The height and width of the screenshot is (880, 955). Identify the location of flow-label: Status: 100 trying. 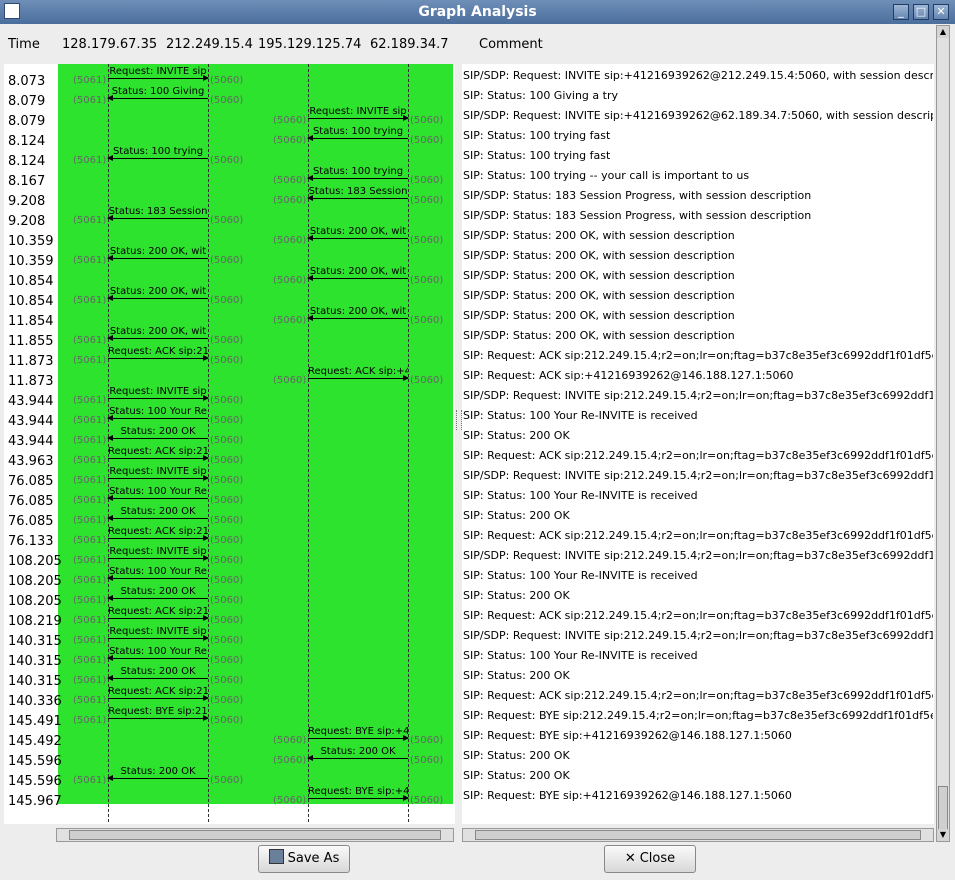
(358, 131).